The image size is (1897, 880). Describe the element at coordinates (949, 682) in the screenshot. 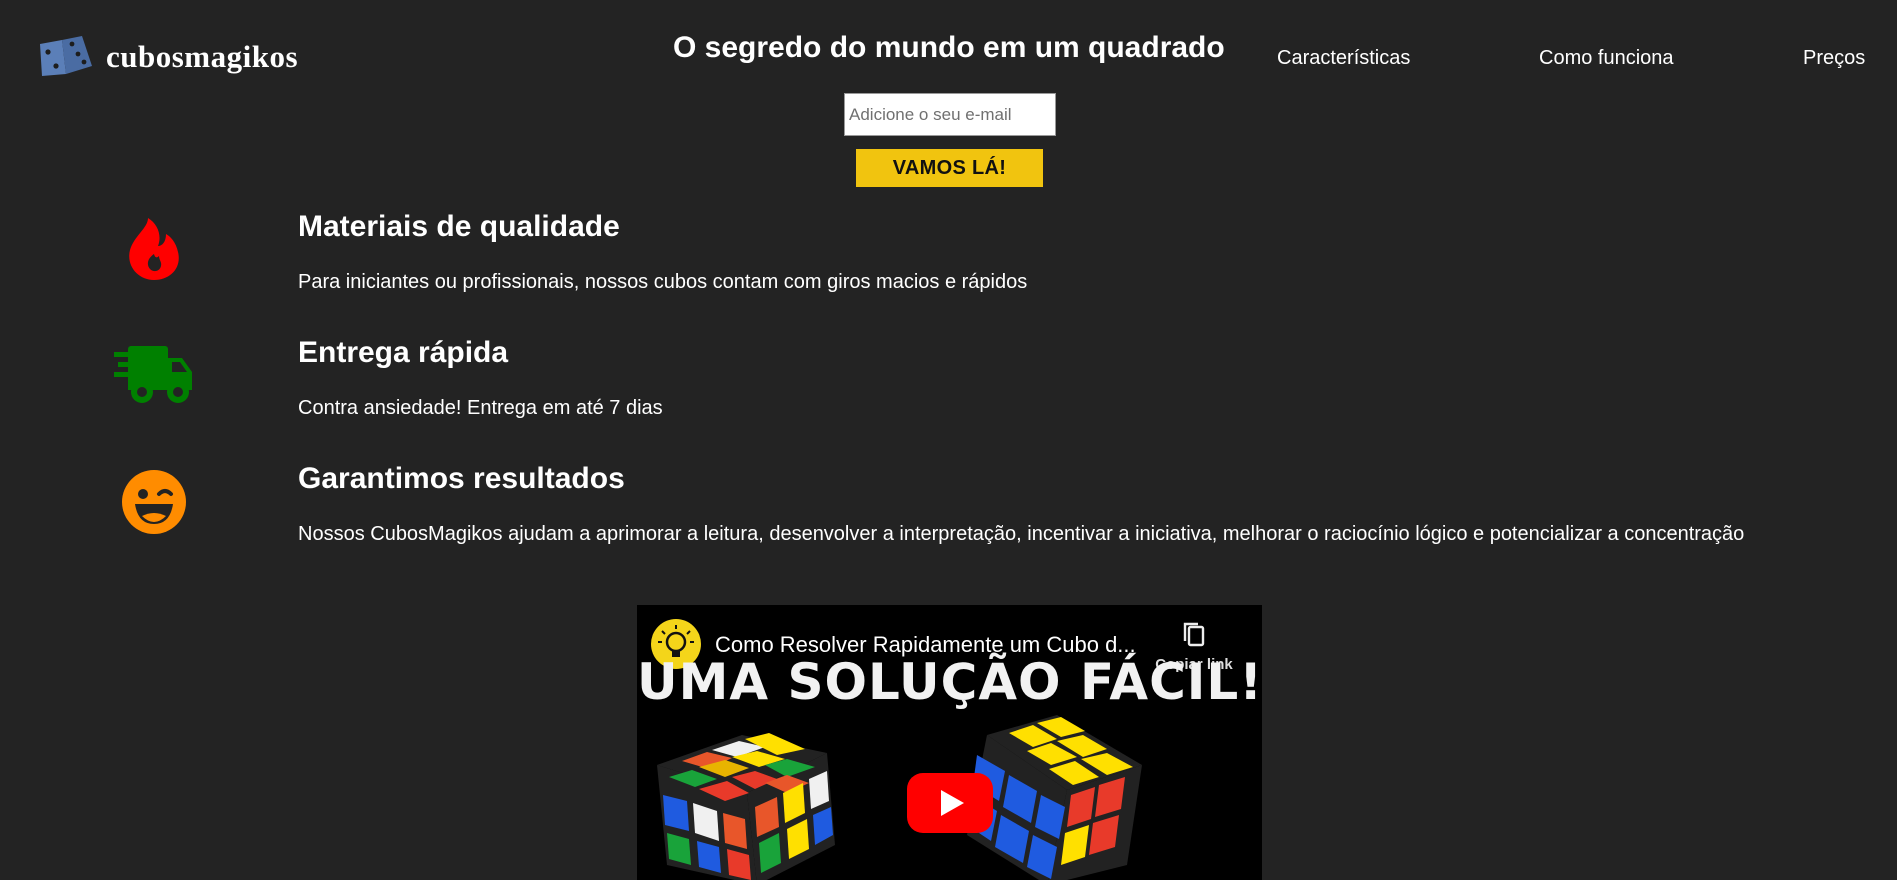

I see `video-banner-text: UMA SOLUÇÃO FÁCIL!` at that location.